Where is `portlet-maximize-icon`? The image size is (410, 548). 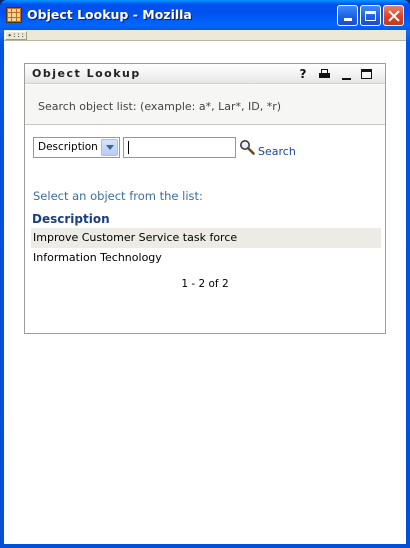 portlet-maximize-icon is located at coordinates (366, 74).